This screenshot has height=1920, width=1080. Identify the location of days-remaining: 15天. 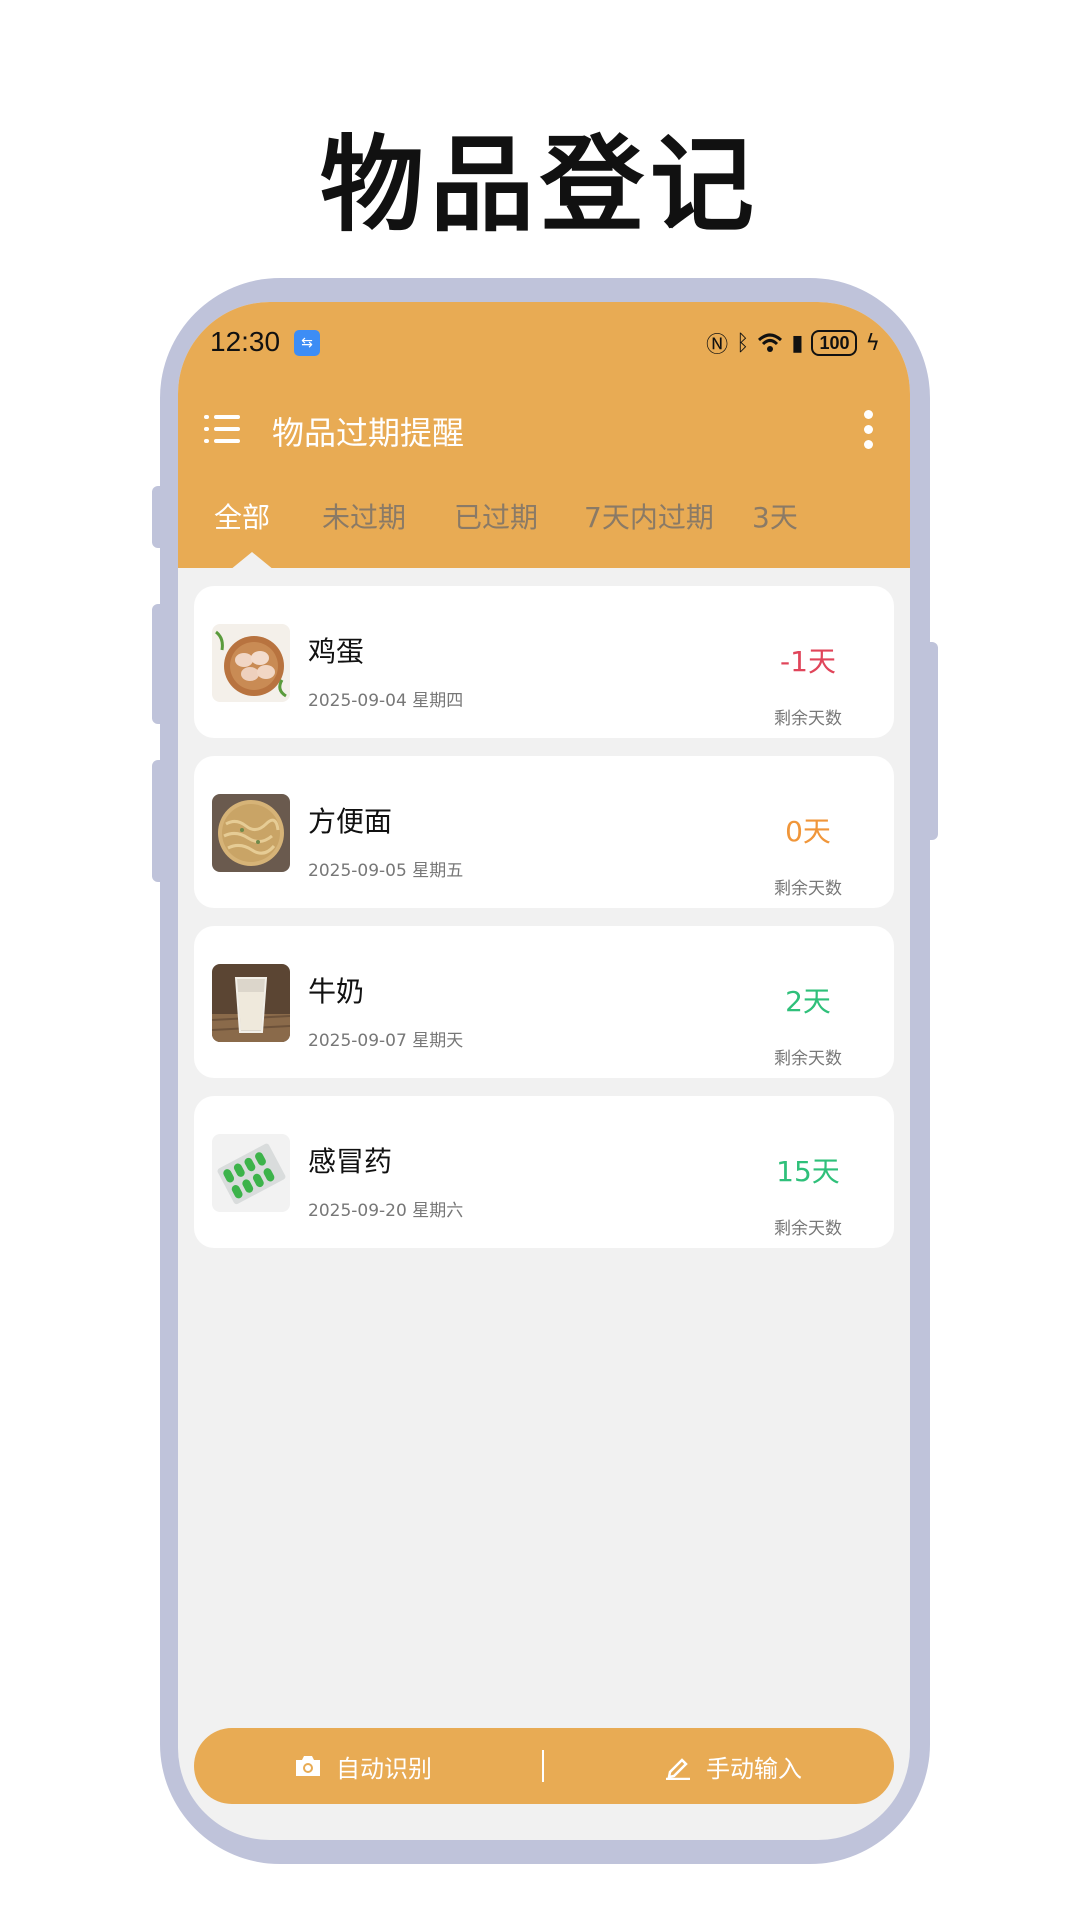
(808, 1171).